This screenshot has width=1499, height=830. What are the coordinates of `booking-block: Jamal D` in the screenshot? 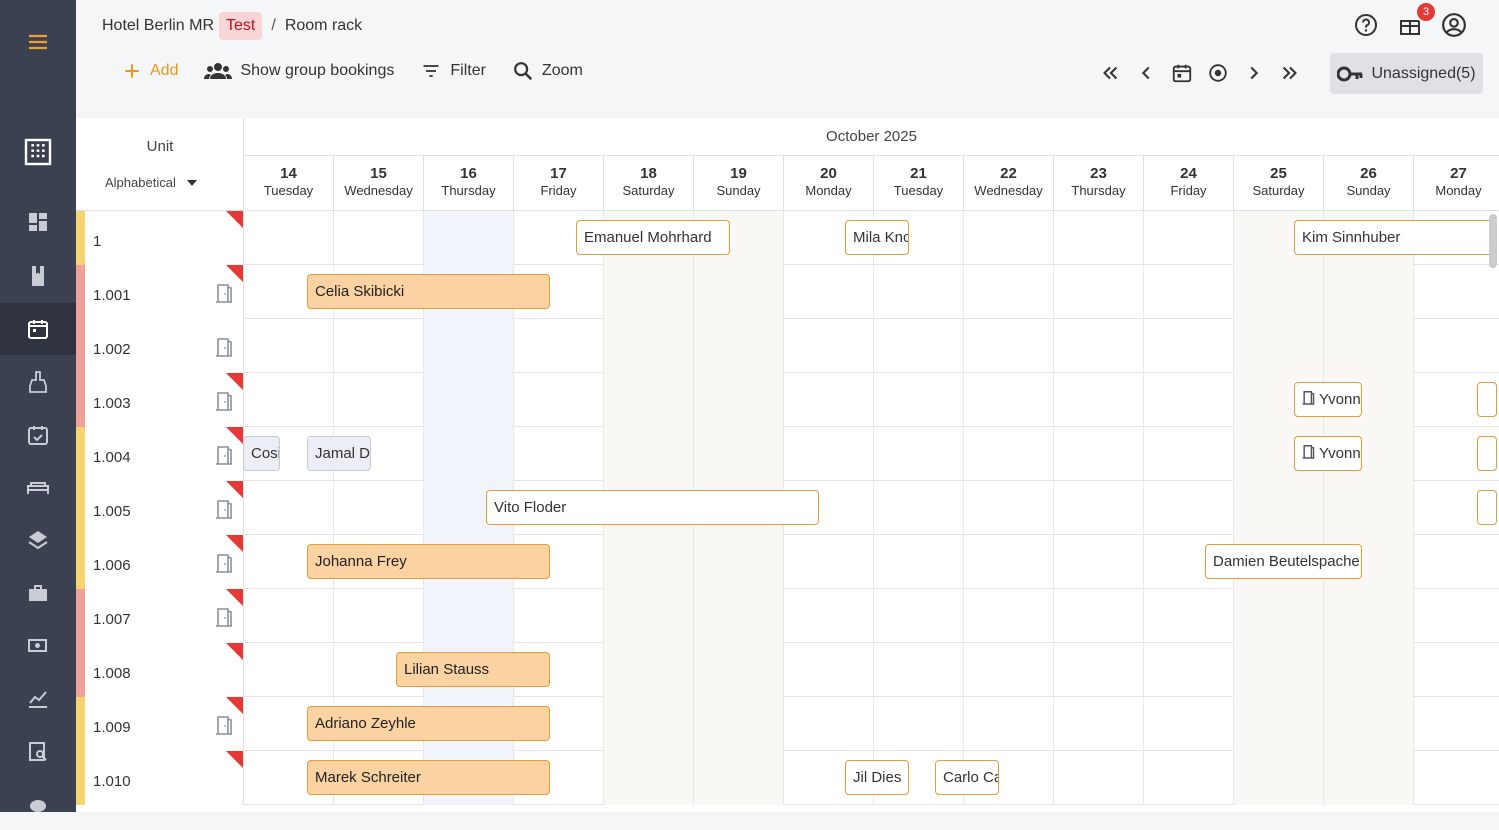 It's located at (339, 453).